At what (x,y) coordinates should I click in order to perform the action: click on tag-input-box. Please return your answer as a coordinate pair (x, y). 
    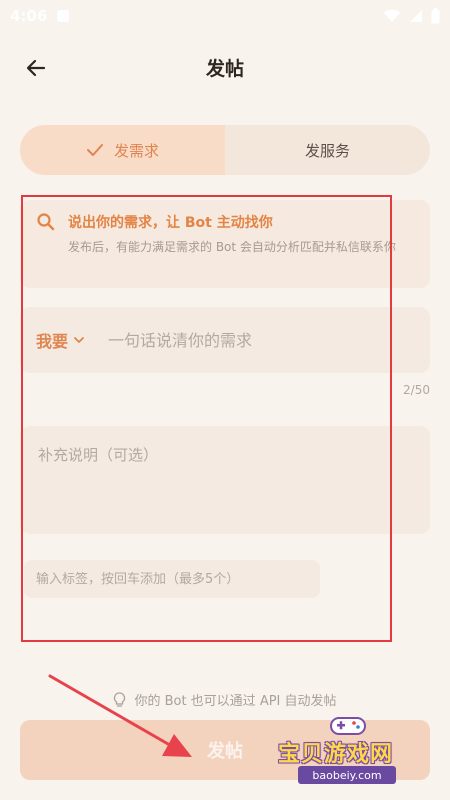
    Looking at the image, I should click on (172, 579).